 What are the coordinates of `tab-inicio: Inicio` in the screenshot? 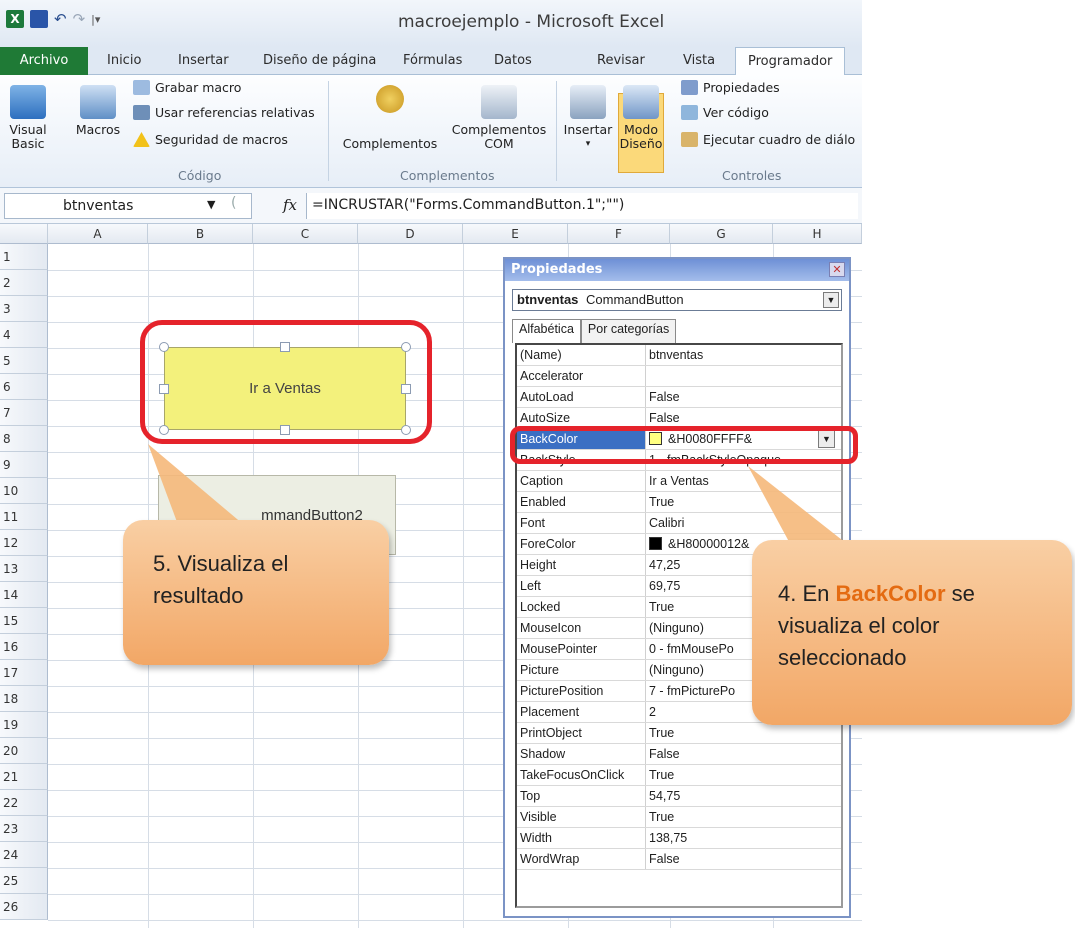 It's located at (124, 60).